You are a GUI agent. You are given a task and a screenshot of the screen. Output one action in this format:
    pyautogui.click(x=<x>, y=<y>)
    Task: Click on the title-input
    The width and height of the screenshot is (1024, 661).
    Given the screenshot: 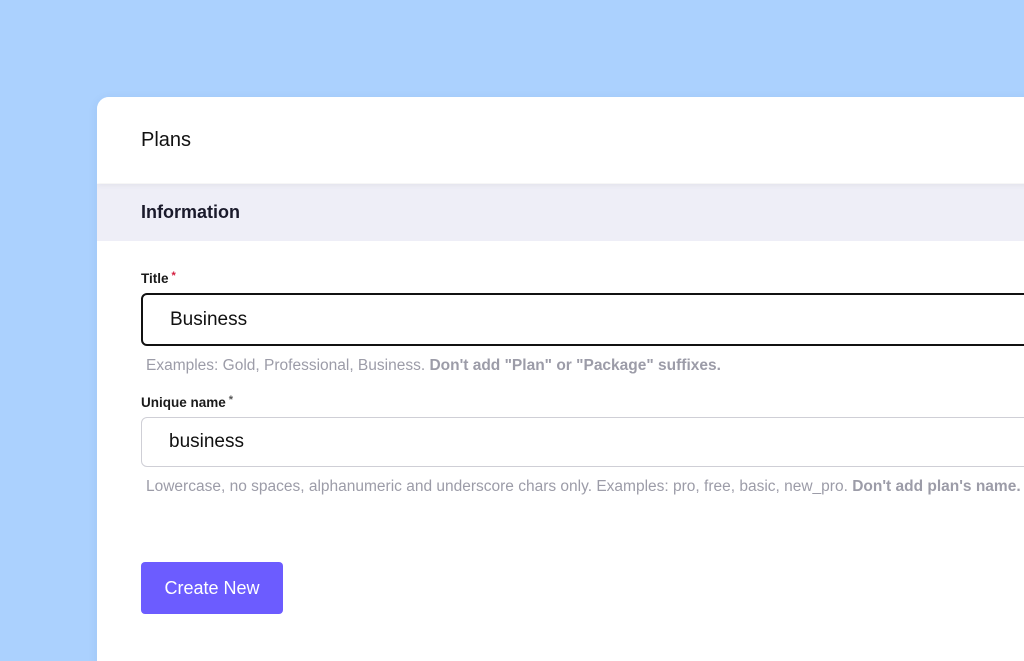 What is the action you would take?
    pyautogui.click(x=582, y=319)
    